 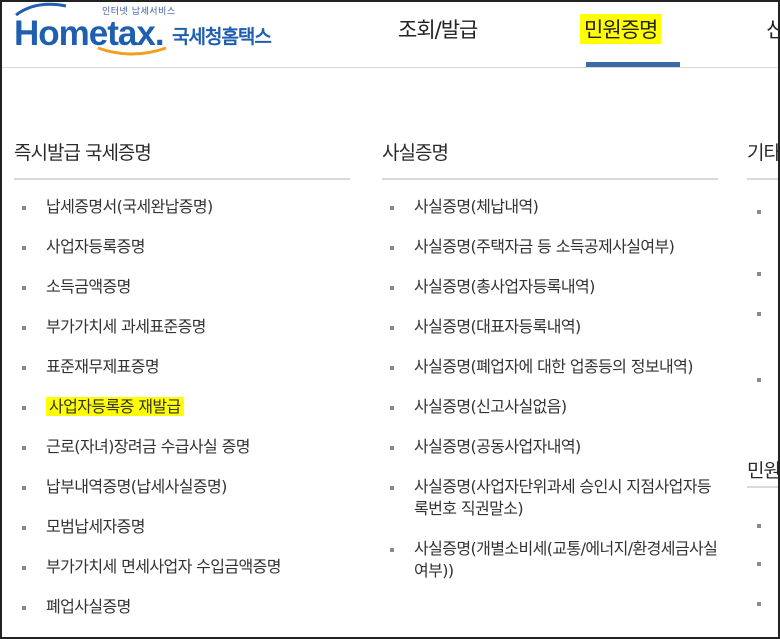 I want to click on list-item-label: 사업자등록증명, so click(x=95, y=246).